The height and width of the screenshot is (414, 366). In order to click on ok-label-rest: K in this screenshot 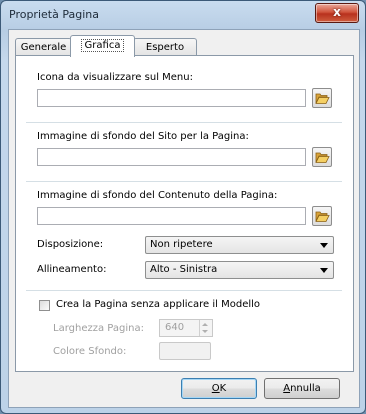, I will do `click(223, 388)`.